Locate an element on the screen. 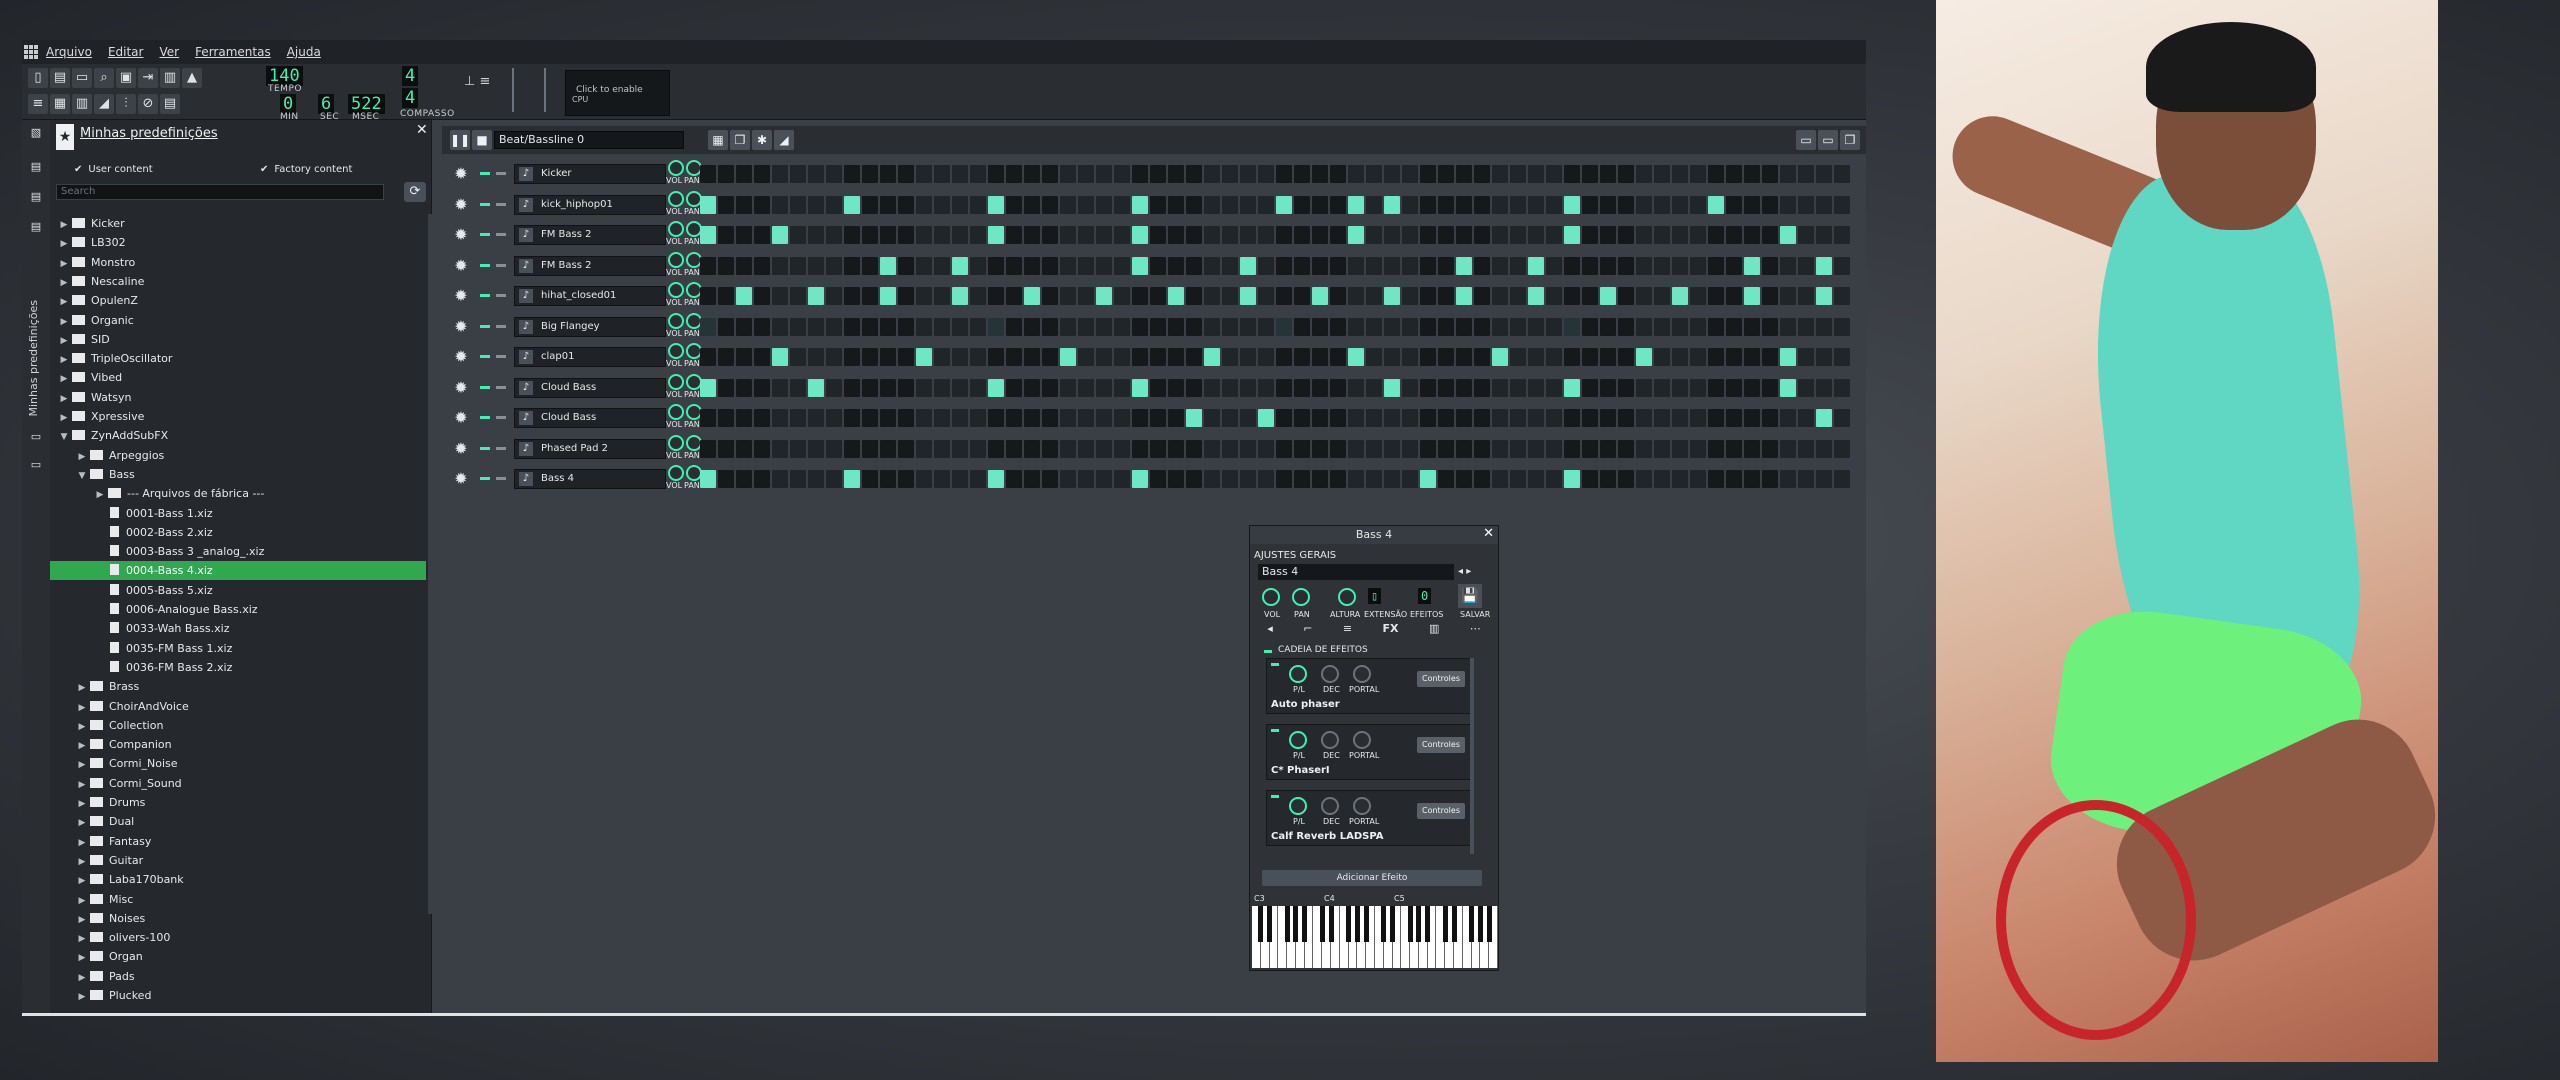 The width and height of the screenshot is (2560, 1080). decay-knob is located at coordinates (1330, 740).